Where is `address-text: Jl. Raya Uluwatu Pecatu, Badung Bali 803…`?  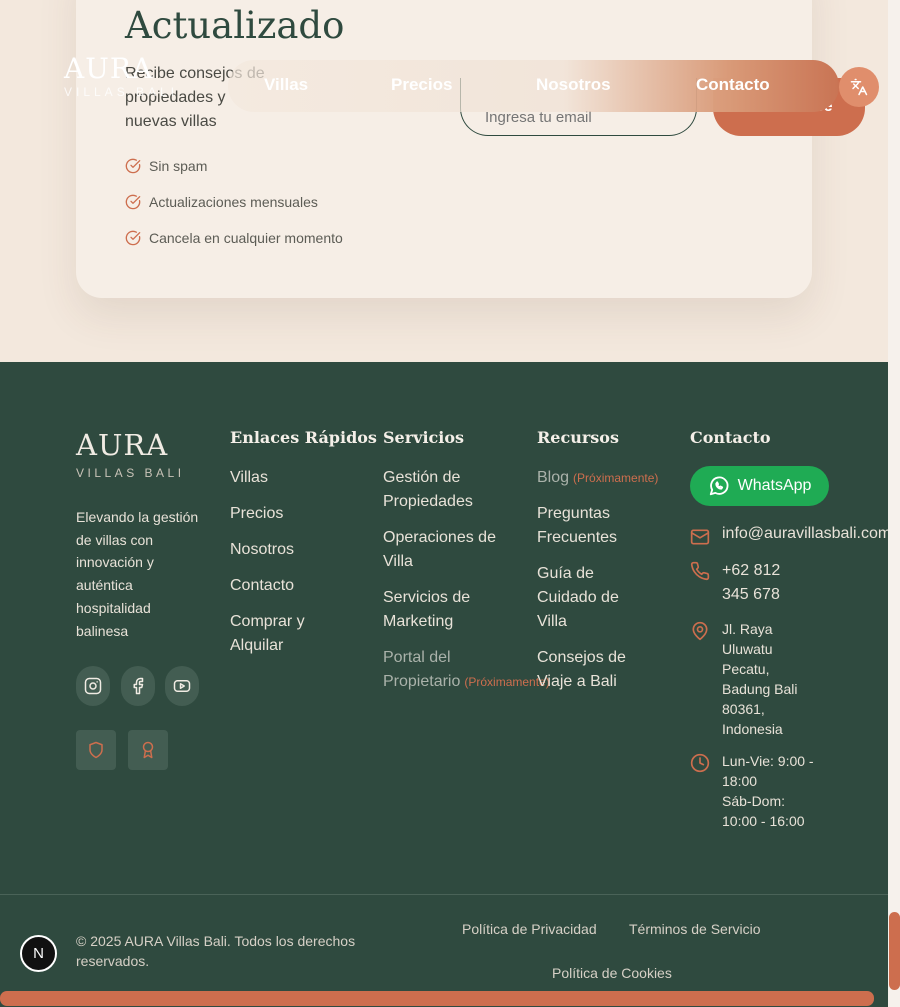
address-text: Jl. Raya Uluwatu Pecatu, Badung Bali 803… is located at coordinates (760, 679).